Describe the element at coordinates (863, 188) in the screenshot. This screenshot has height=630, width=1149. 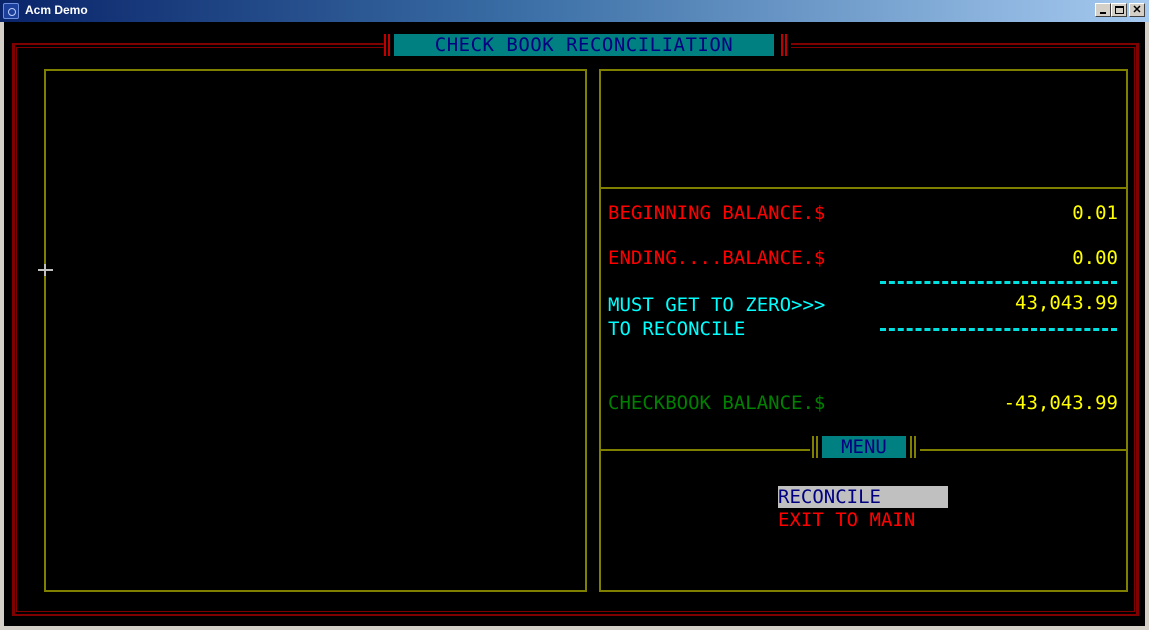
I see `right-panel-divider-top` at that location.